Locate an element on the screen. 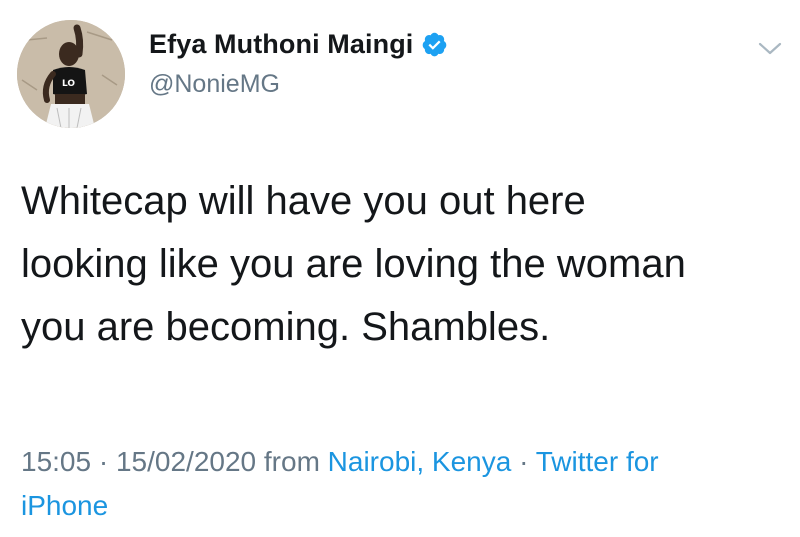 This screenshot has width=800, height=537. chevron-down-icon is located at coordinates (770, 48).